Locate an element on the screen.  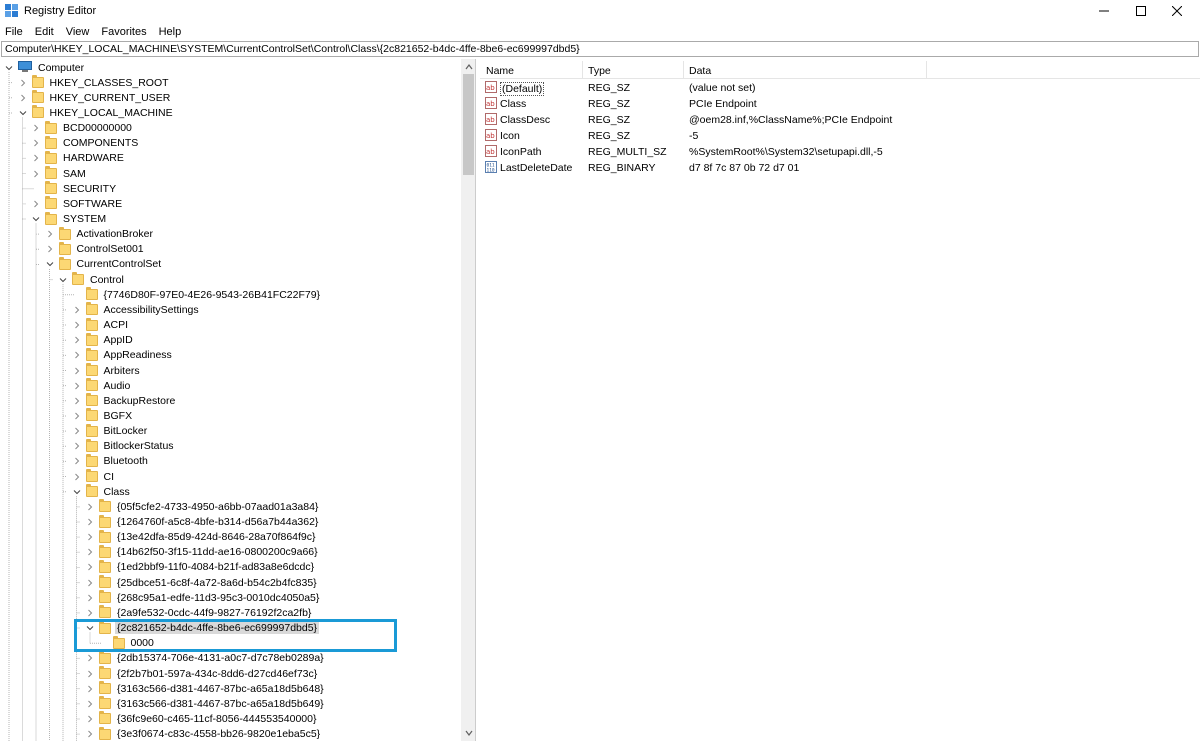
tree-node: BCD00000000 is located at coordinates (83, 128).